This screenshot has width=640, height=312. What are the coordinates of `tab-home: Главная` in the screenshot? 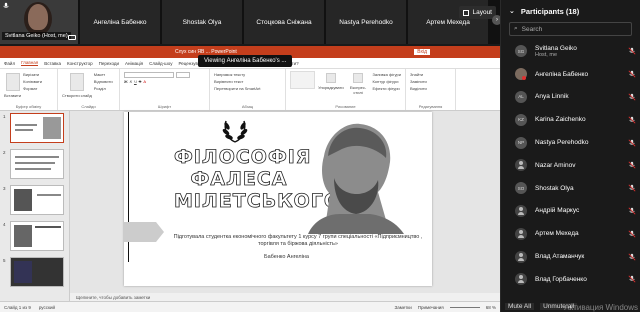 It's located at (30, 63).